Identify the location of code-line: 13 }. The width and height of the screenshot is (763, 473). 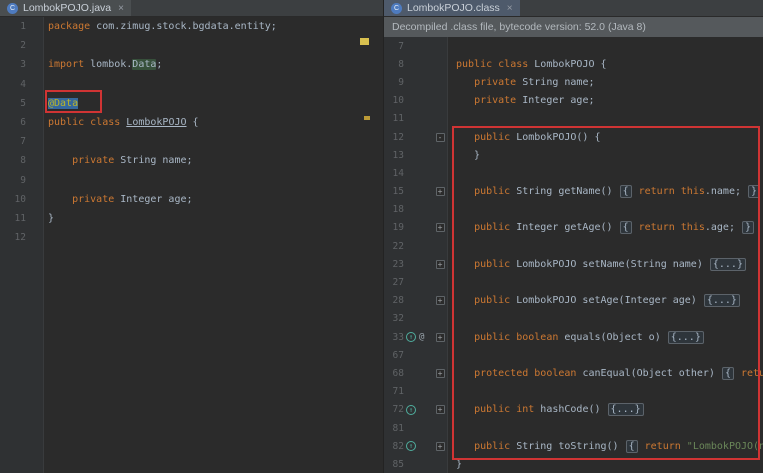
(573, 155).